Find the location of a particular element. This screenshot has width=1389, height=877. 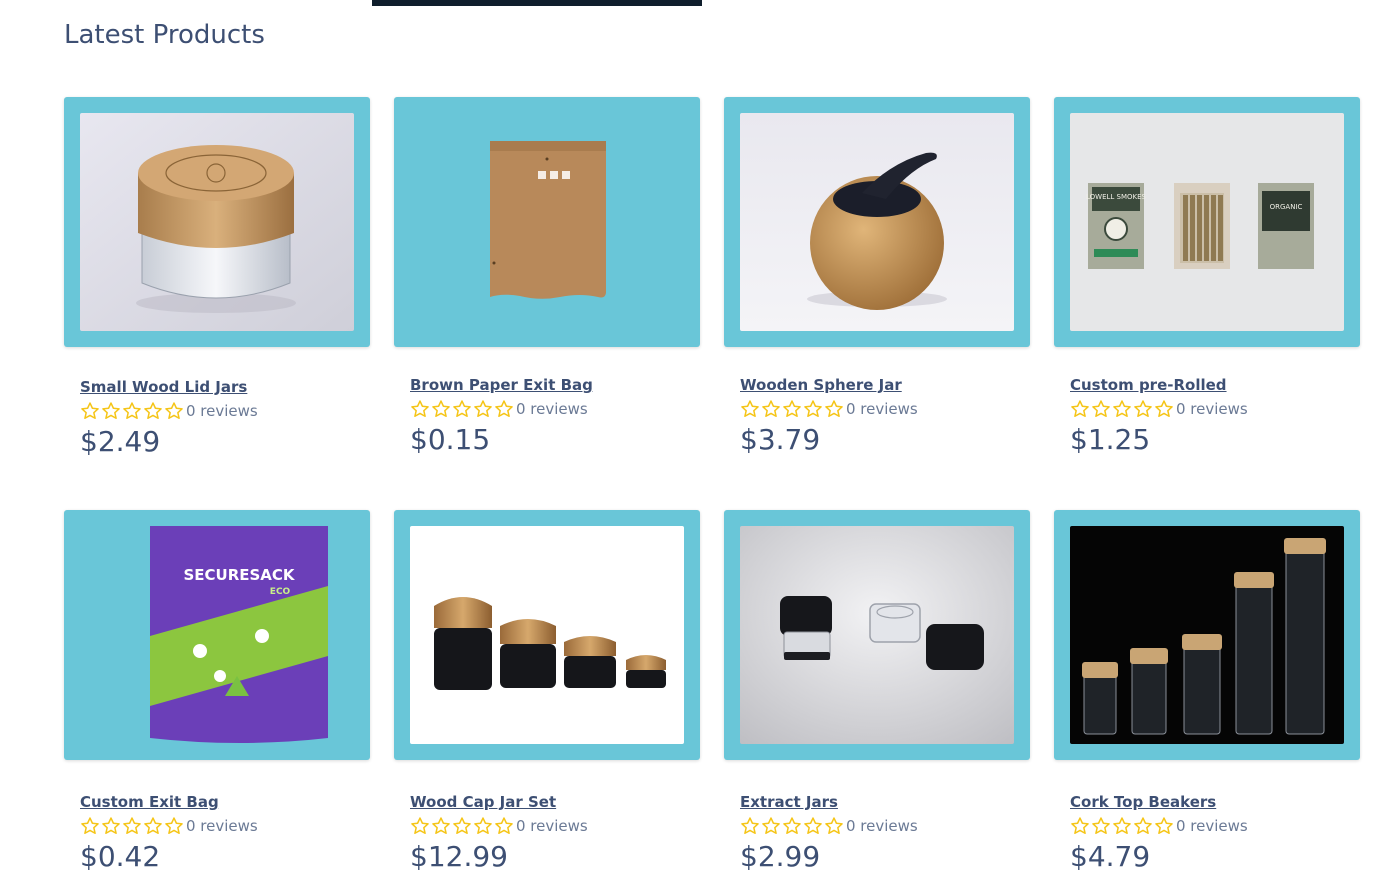

product-price: $0.15 is located at coordinates (450, 439).